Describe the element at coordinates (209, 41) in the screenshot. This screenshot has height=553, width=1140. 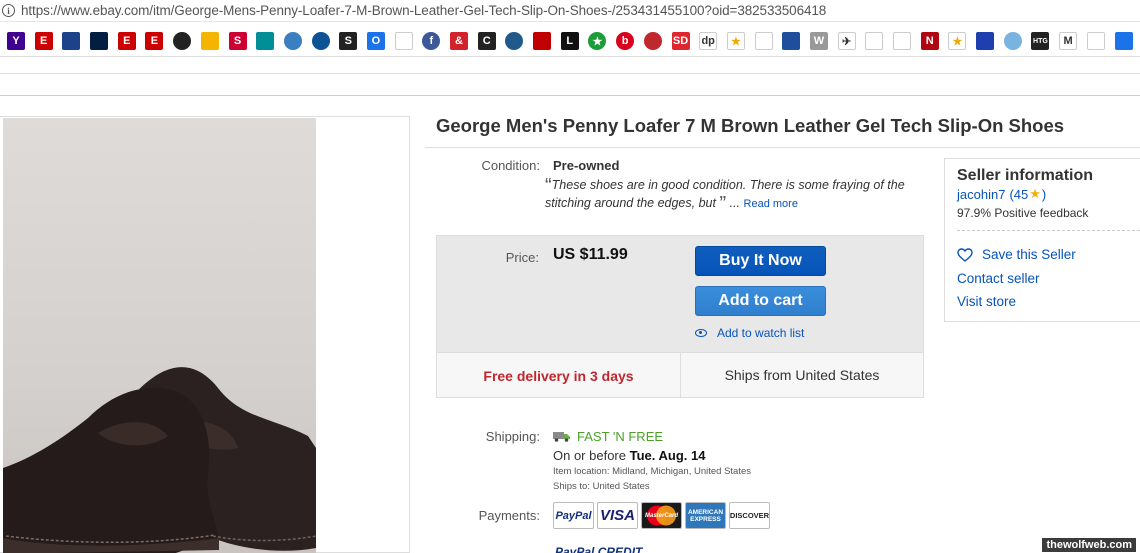
I see `bookmark-nascar-icon` at that location.